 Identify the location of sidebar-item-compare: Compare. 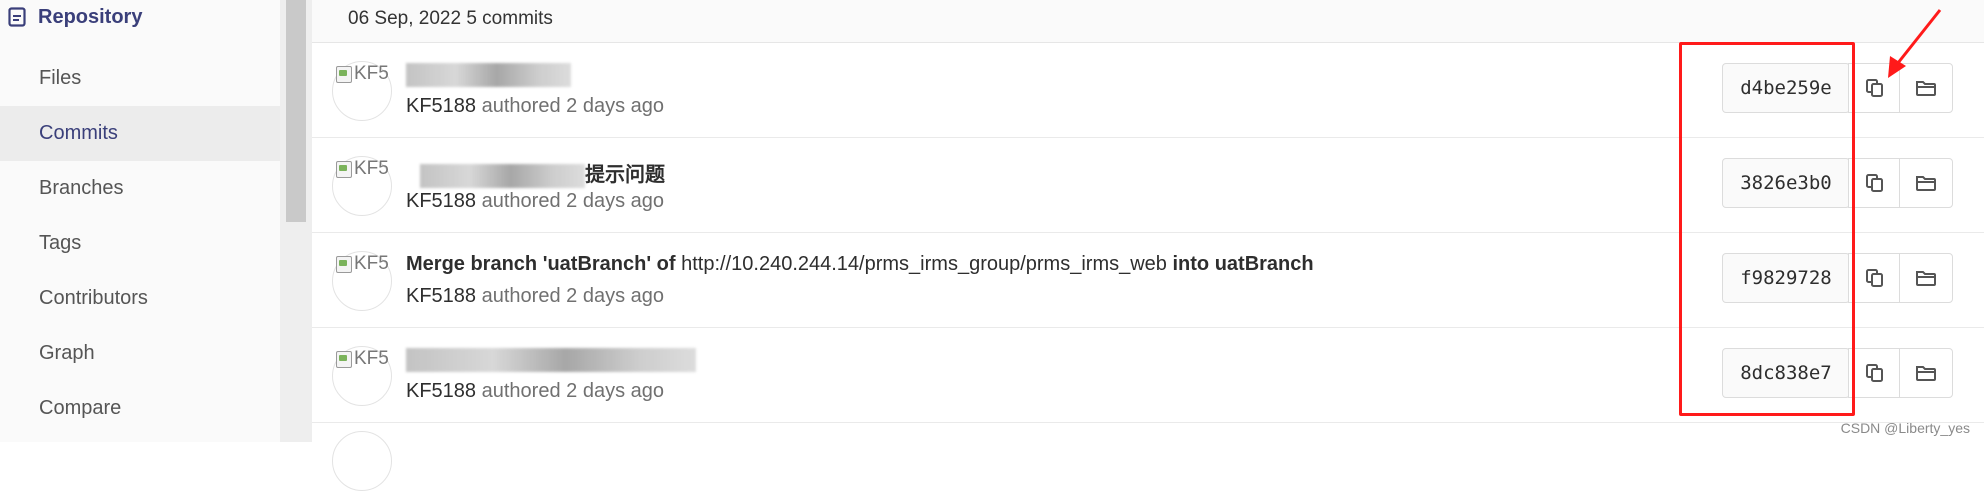
(140, 408).